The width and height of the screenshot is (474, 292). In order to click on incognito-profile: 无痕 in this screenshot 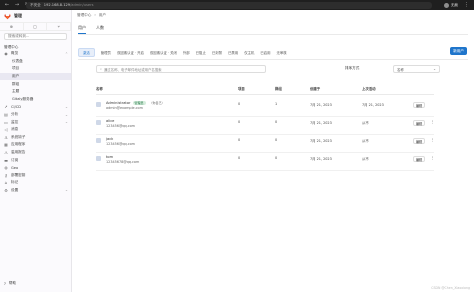, I will do `click(450, 5)`.